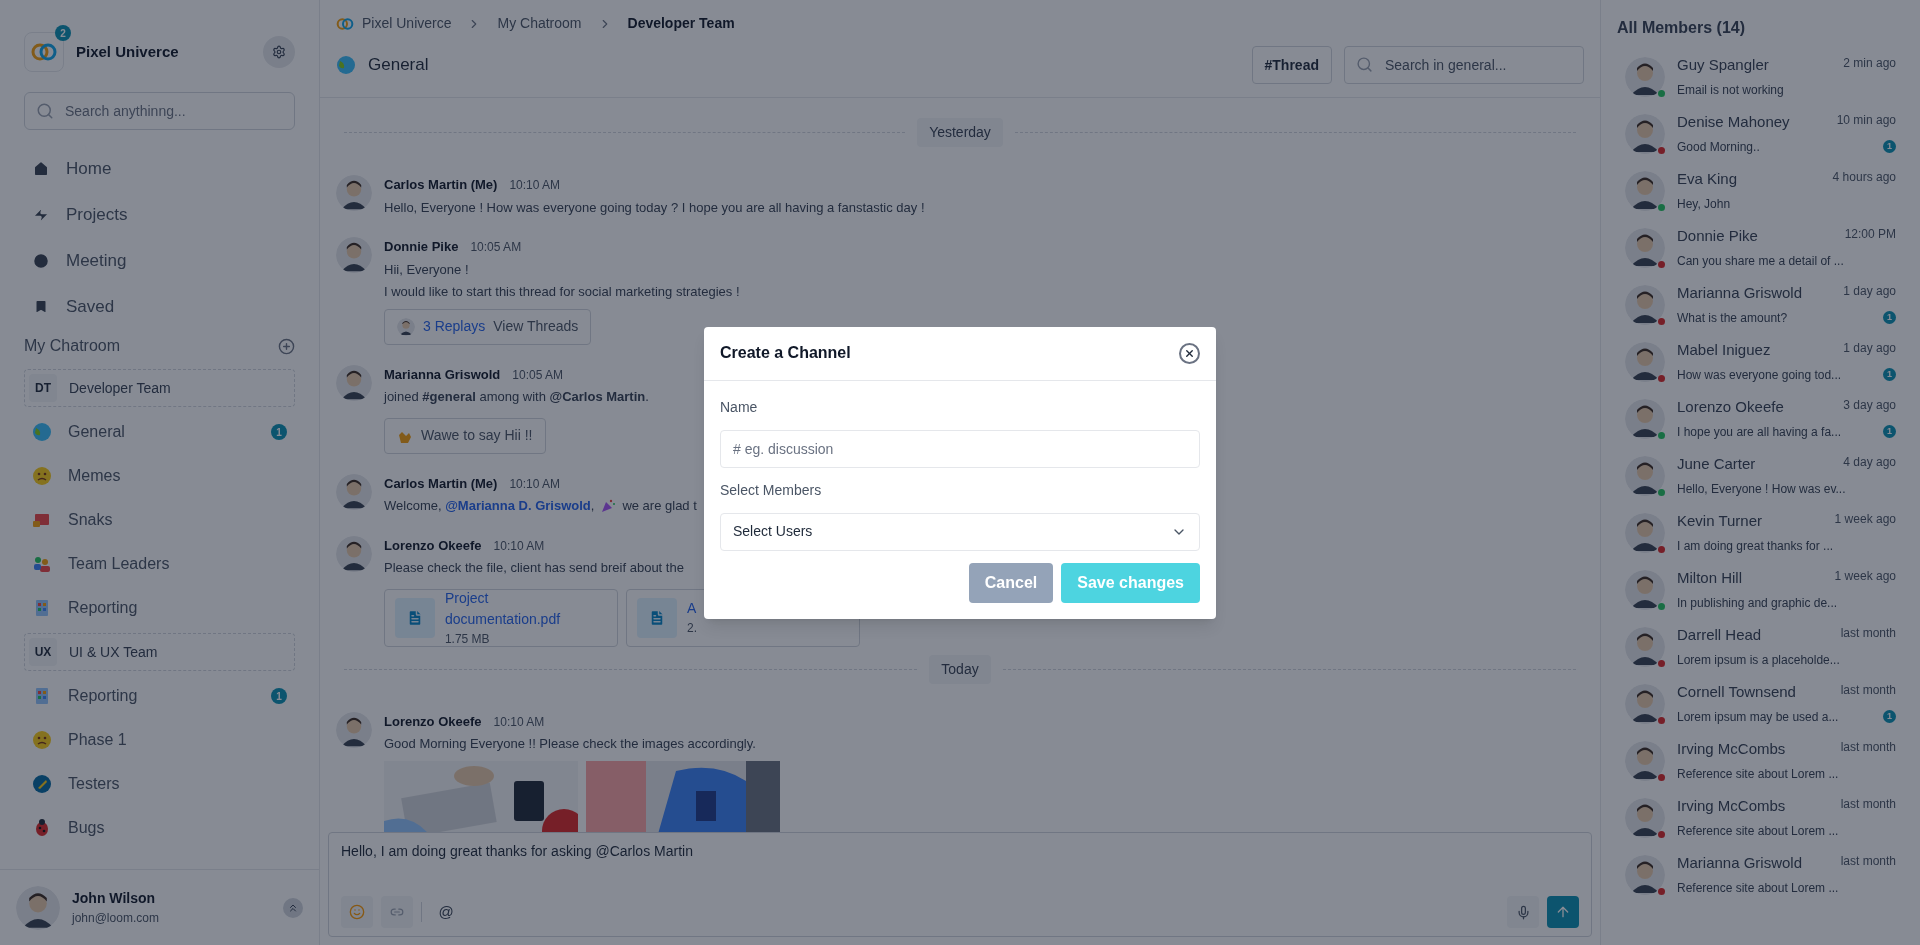  What do you see at coordinates (1718, 147) in the screenshot?
I see `message-preview: Good Morning..` at bounding box center [1718, 147].